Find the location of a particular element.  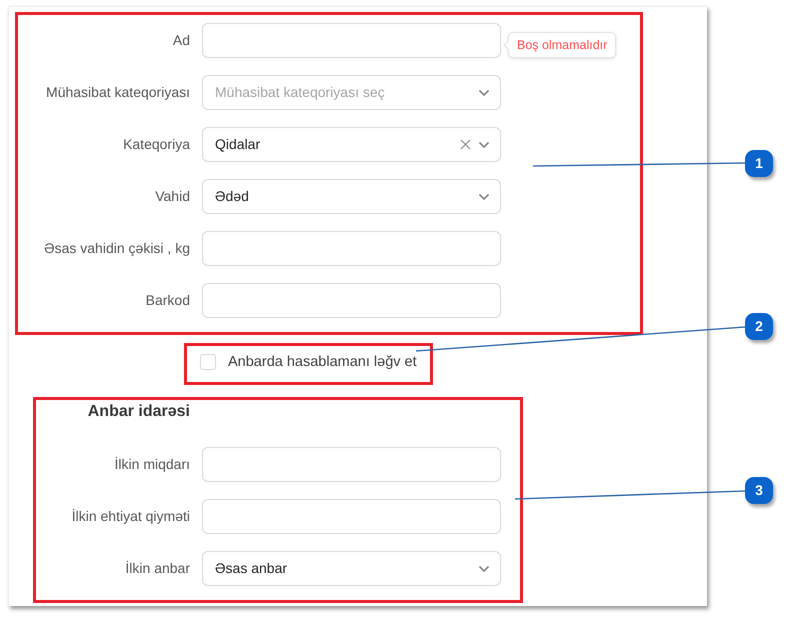

field-label: Ad is located at coordinates (181, 40).